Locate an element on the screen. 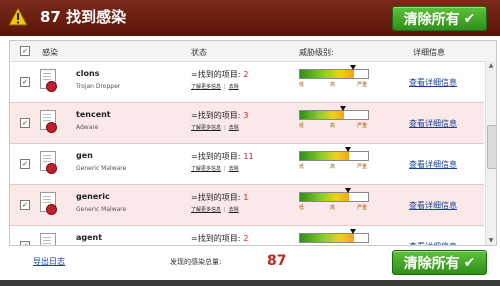 The image size is (500, 286). export-log-link: 导出日志 is located at coordinates (49, 261).